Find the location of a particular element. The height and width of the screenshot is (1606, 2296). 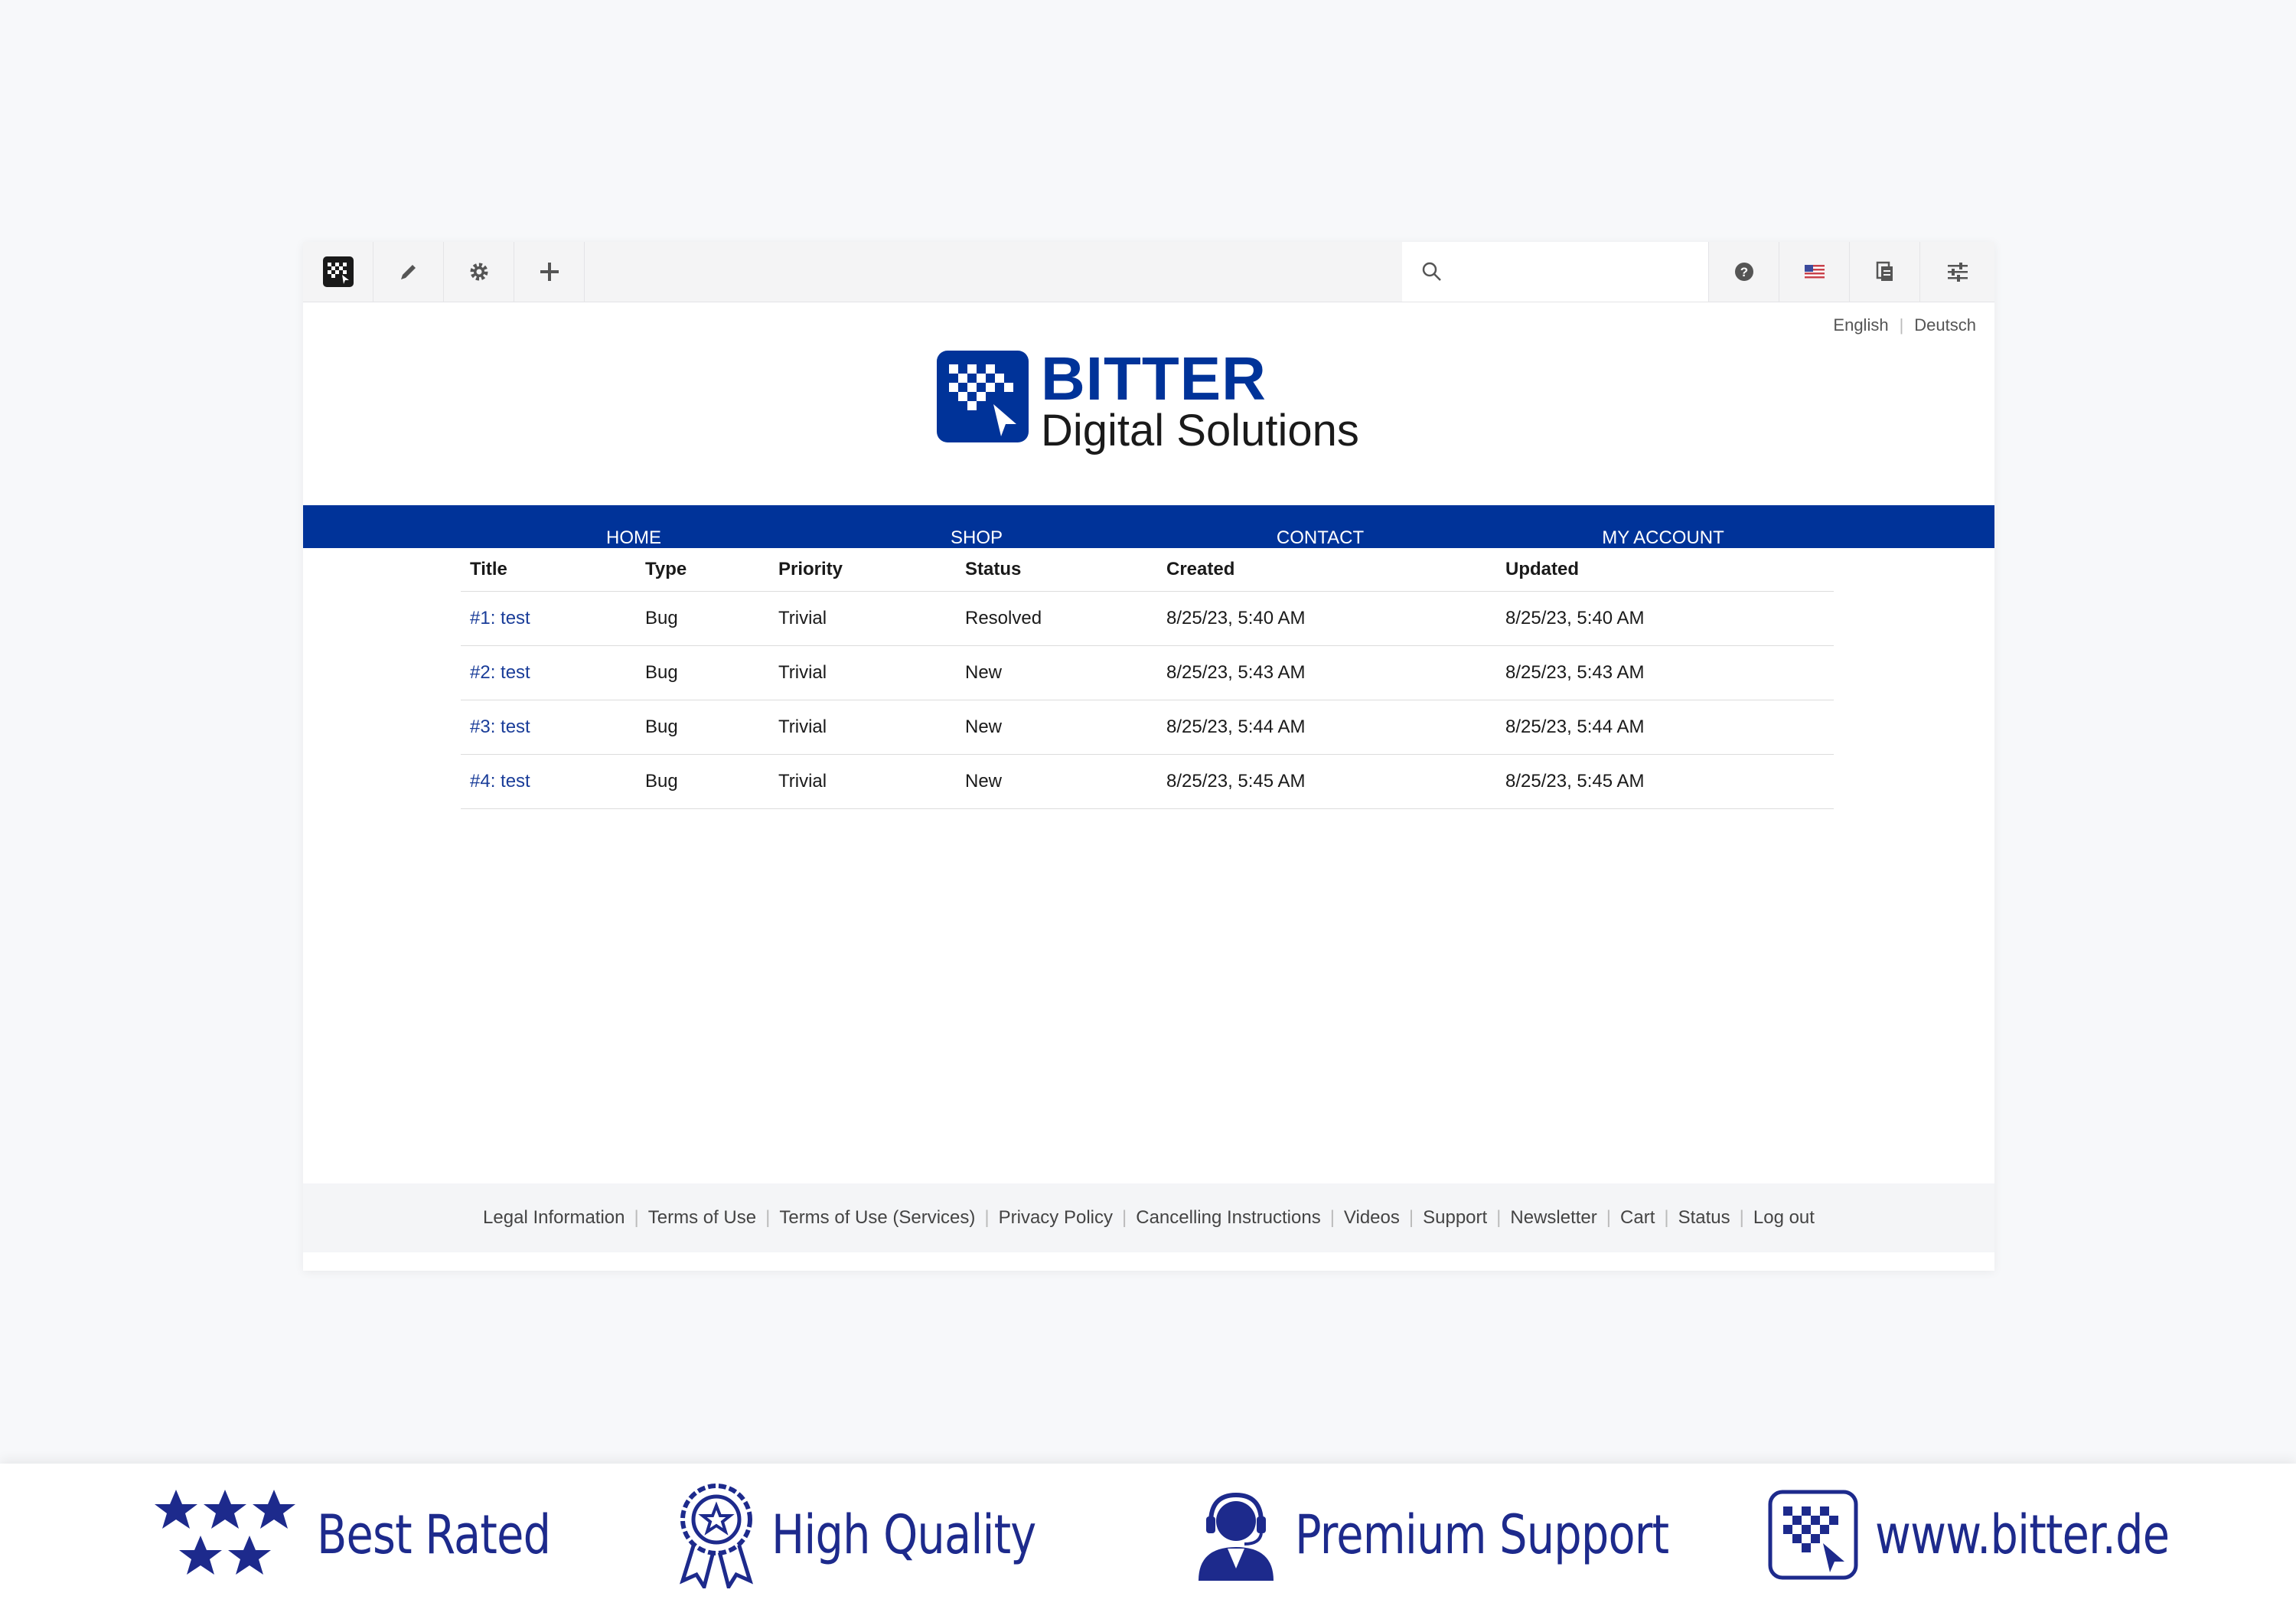

footer-link-videos: Videos is located at coordinates (1372, 1218).